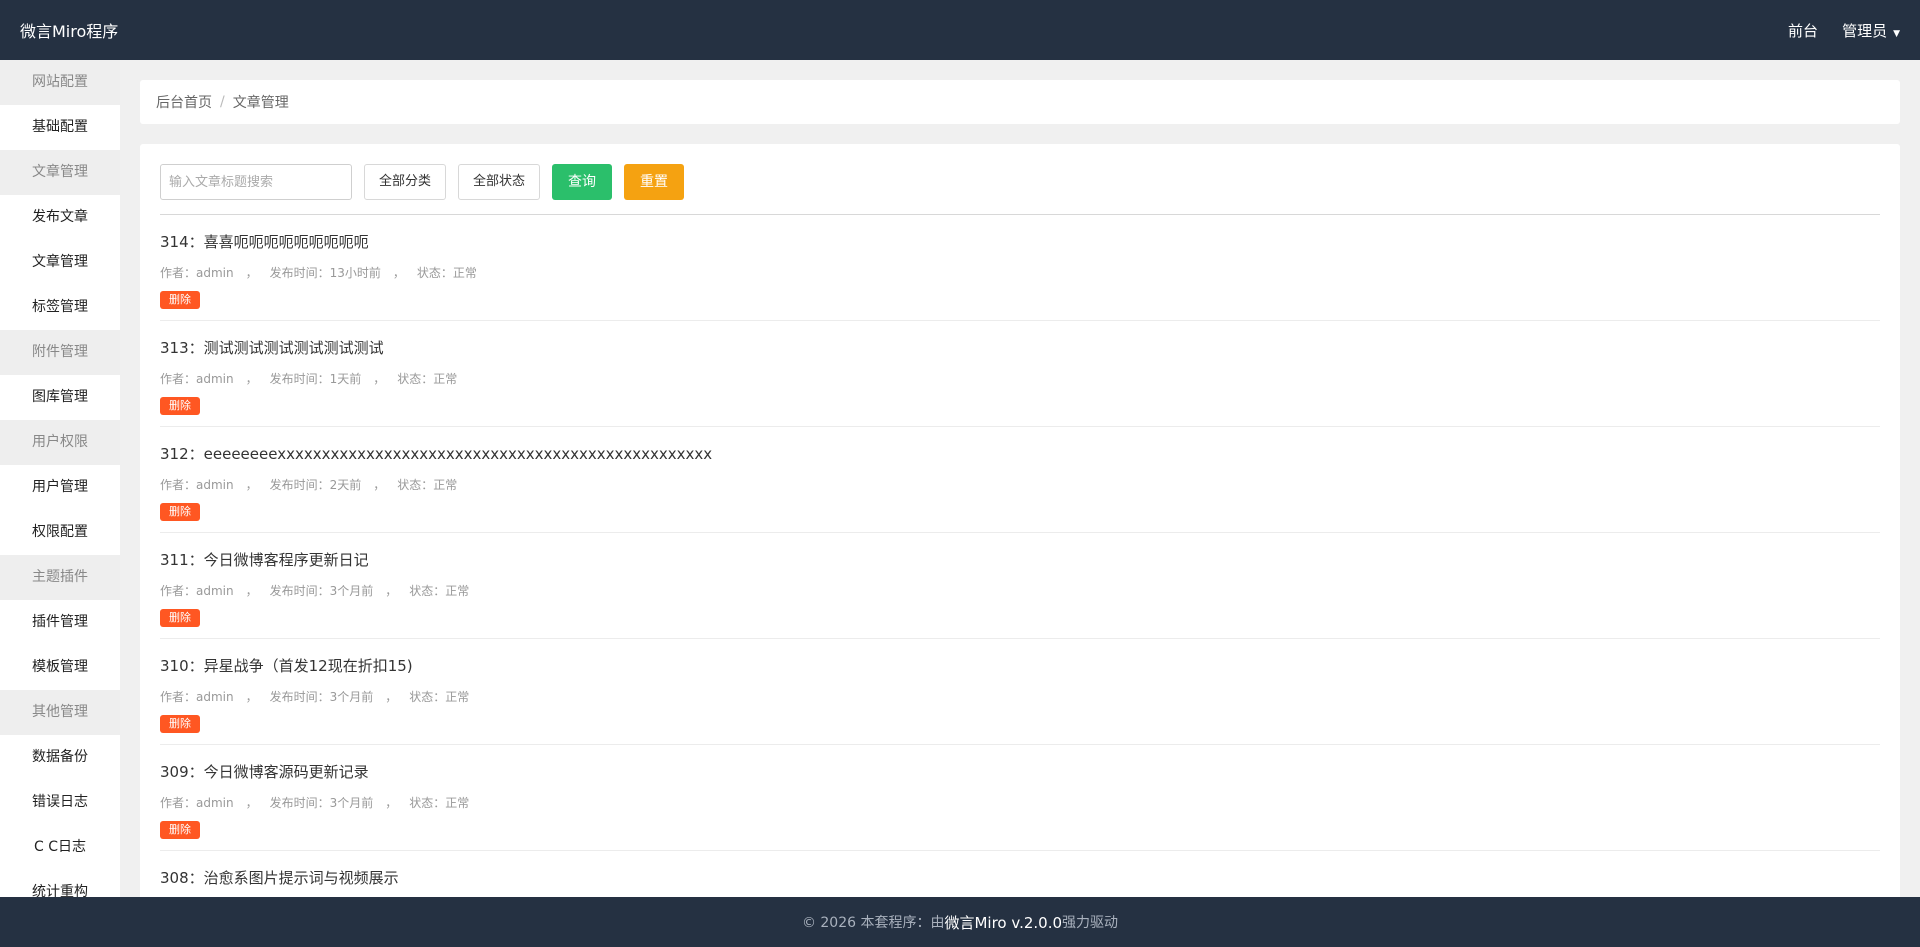 This screenshot has height=947, width=1920. I want to click on article-title: 309：今日微博客源码更新记录, so click(1020, 771).